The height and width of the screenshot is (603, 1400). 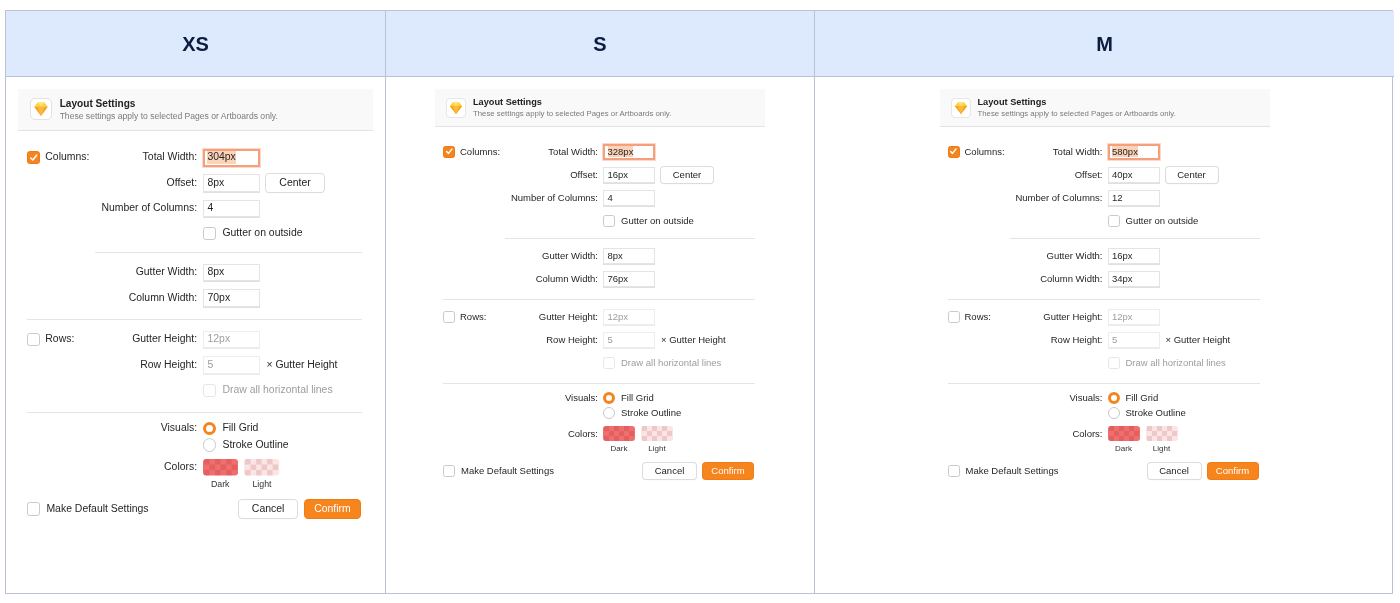 What do you see at coordinates (629, 279) in the screenshot?
I see `input-field: 76px` at bounding box center [629, 279].